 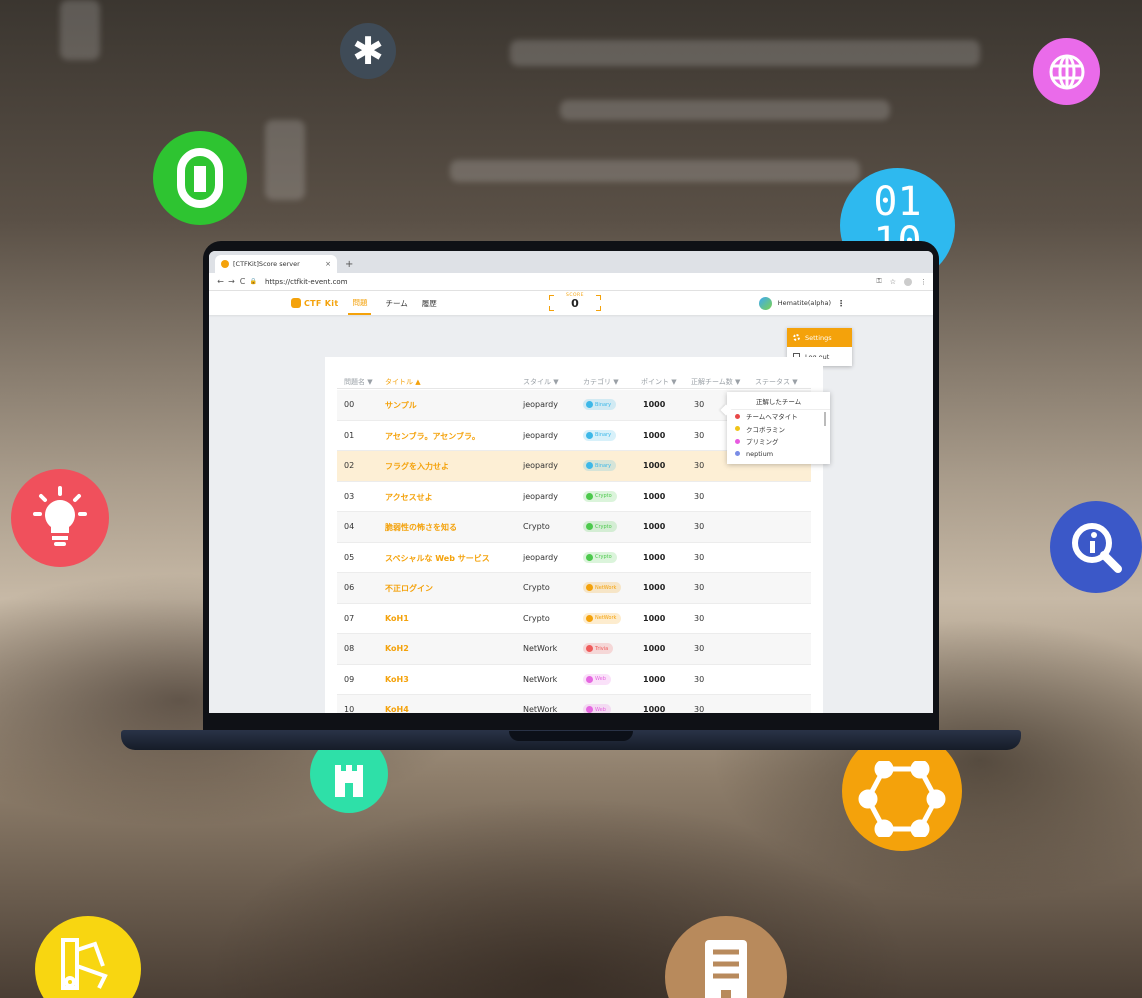 What do you see at coordinates (601, 382) in the screenshot?
I see `column-header-category: カテゴリ ▼` at bounding box center [601, 382].